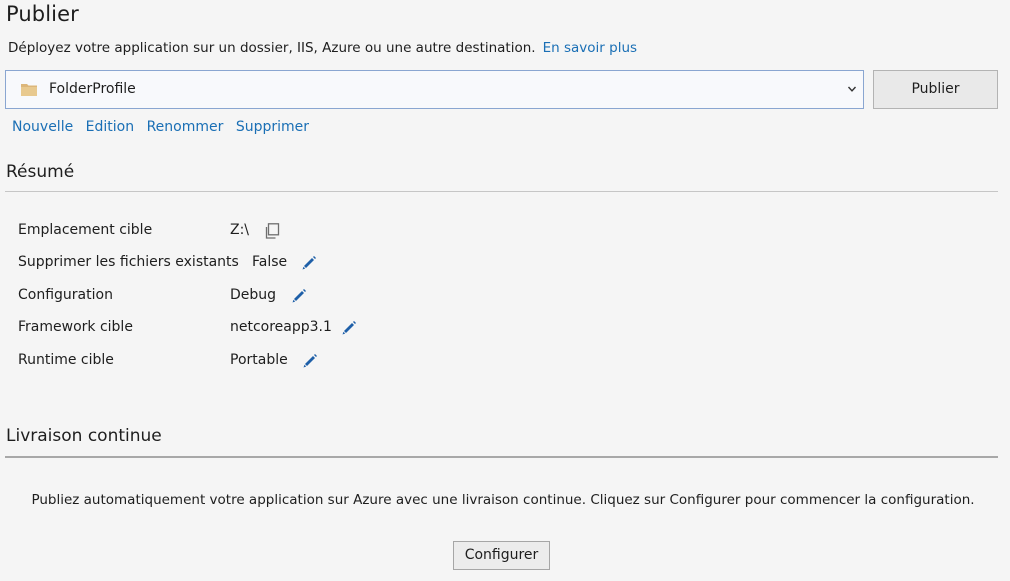 This screenshot has height=581, width=1010. I want to click on summary-value: Z:\, so click(240, 230).